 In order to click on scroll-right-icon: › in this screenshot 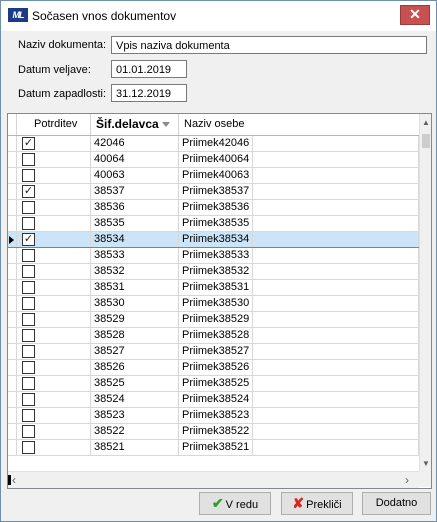, I will do `click(410, 480)`.